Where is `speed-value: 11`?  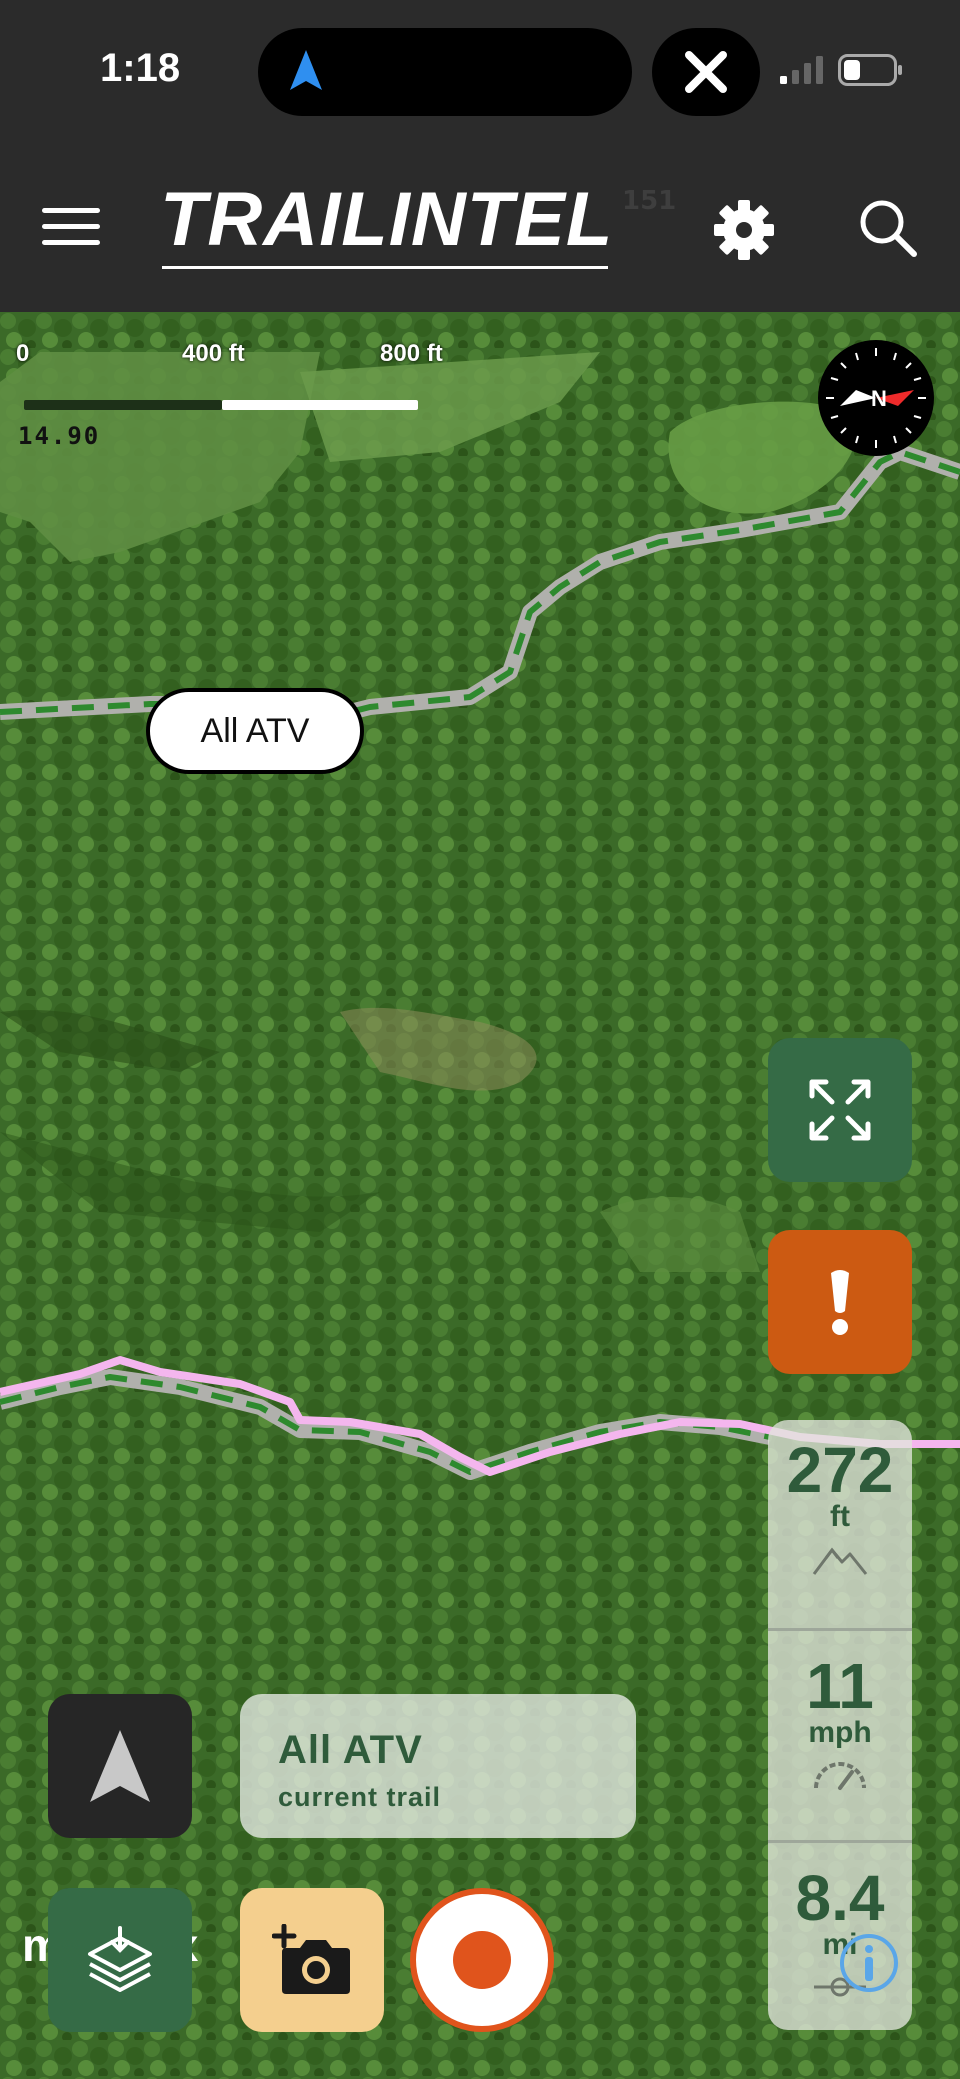
speed-value: 11 is located at coordinates (840, 1686).